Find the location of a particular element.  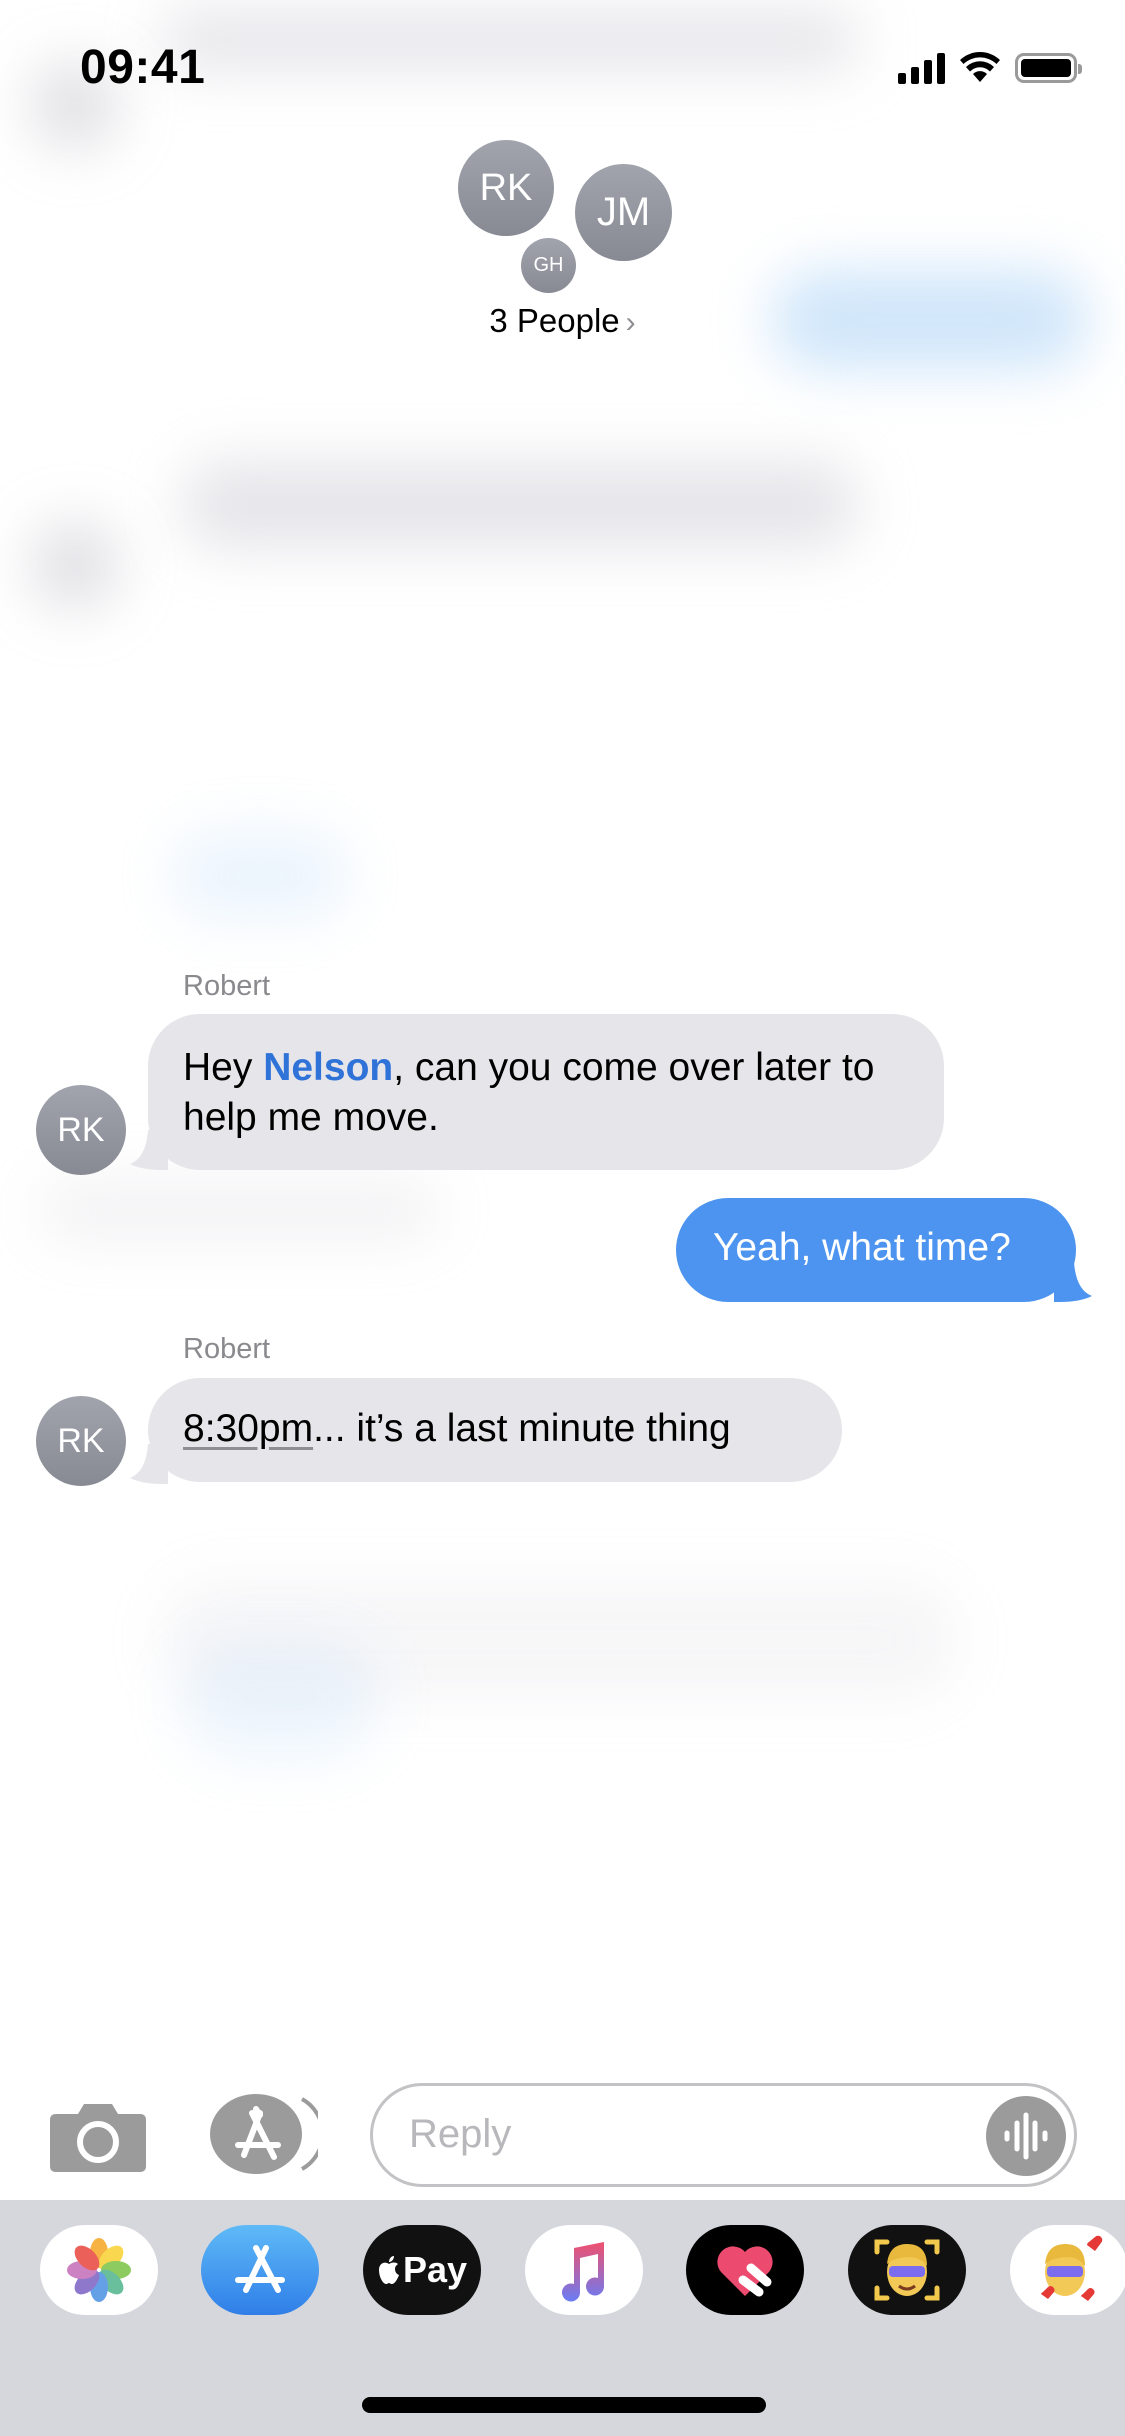

mention-link: Nelson is located at coordinates (328, 1067).